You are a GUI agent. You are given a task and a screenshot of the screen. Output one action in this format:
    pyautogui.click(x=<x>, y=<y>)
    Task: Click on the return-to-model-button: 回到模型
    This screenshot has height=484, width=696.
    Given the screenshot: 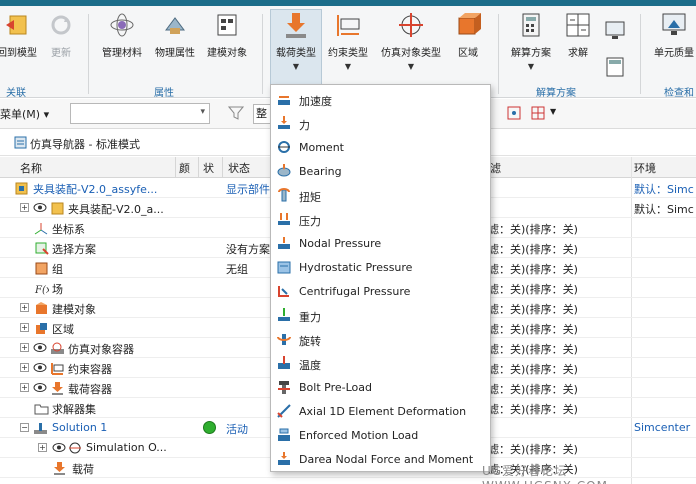 What is the action you would take?
    pyautogui.click(x=20, y=46)
    